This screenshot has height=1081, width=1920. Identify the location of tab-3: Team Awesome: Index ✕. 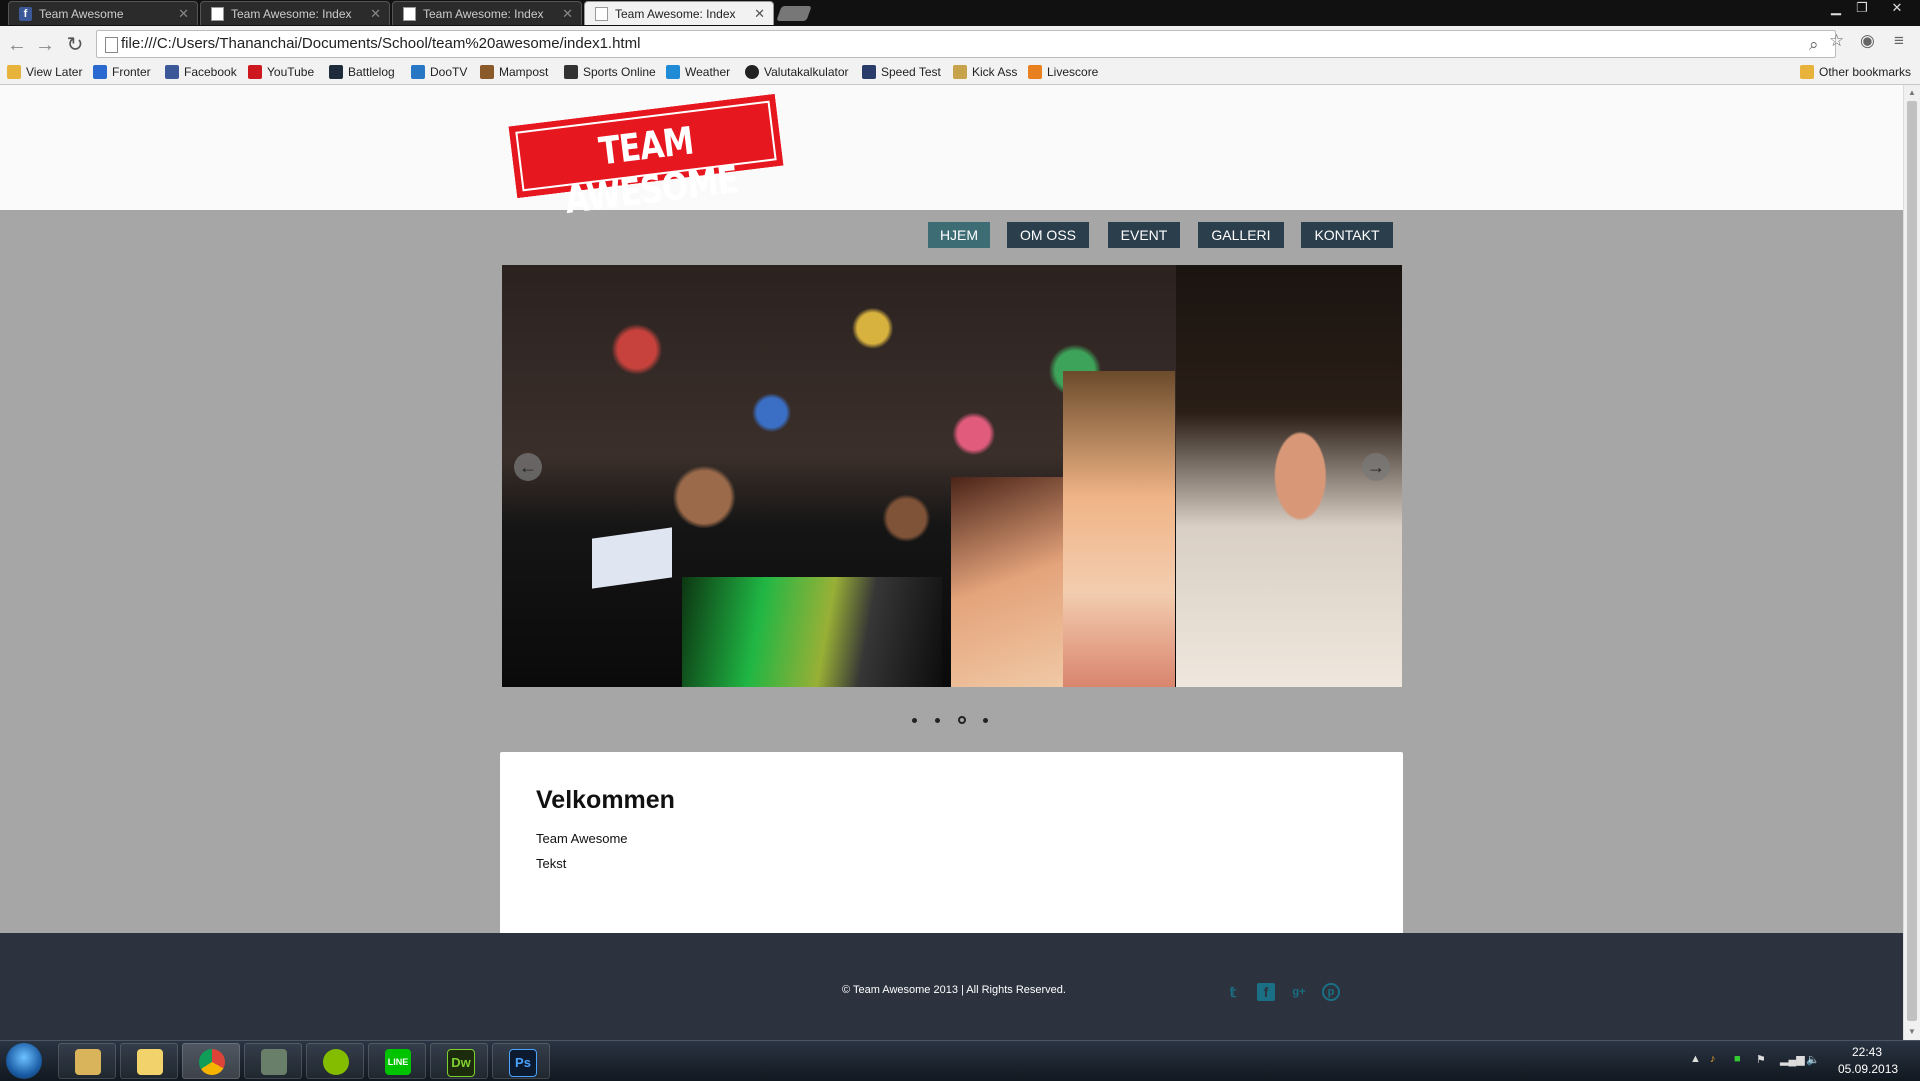
(487, 13).